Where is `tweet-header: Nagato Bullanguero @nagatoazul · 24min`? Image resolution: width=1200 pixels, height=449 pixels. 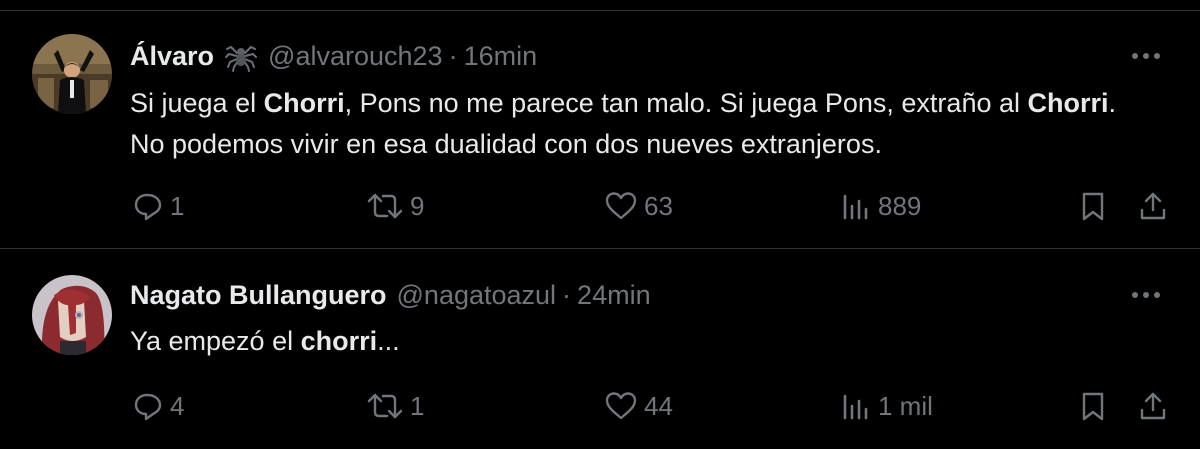
tweet-header: Nagato Bullanguero @nagatoazul · 24min is located at coordinates (390, 295).